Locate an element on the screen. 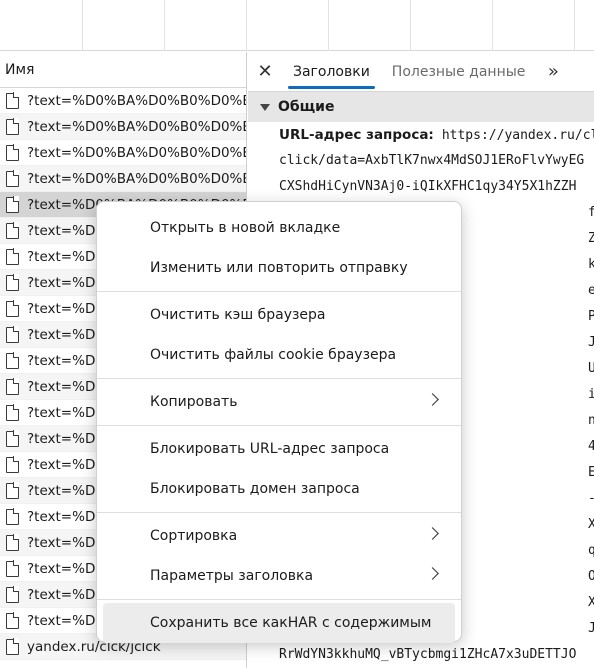 The image size is (594, 668). tab-headers: Заголовки is located at coordinates (331, 71).